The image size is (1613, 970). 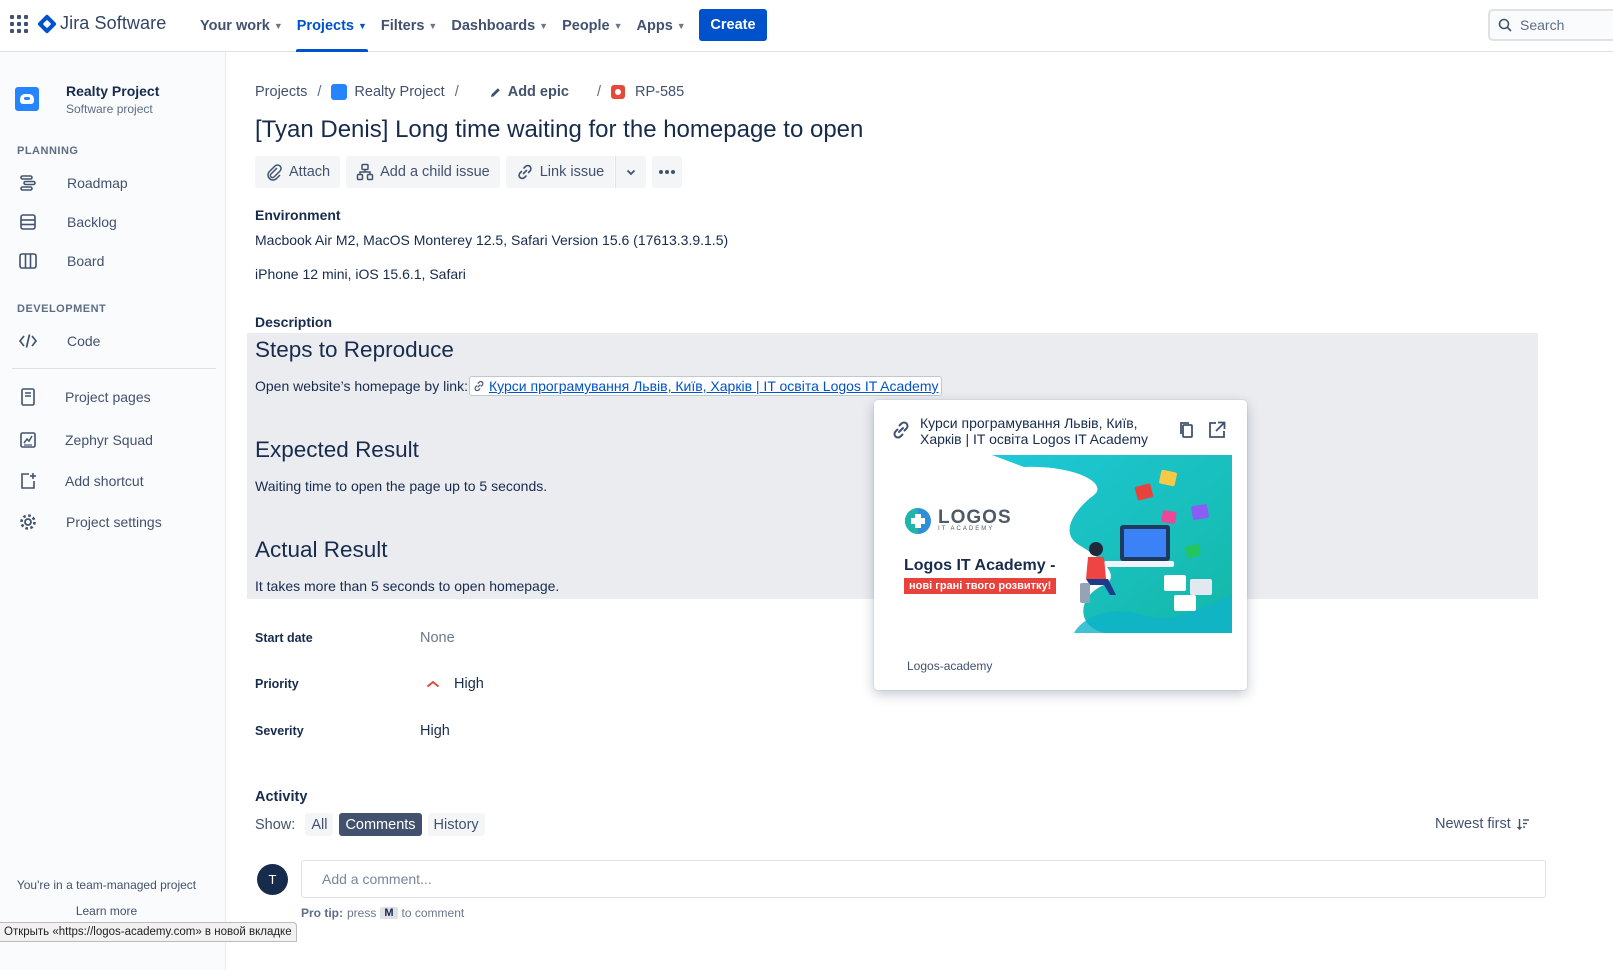 I want to click on gear-icon, so click(x=28, y=522).